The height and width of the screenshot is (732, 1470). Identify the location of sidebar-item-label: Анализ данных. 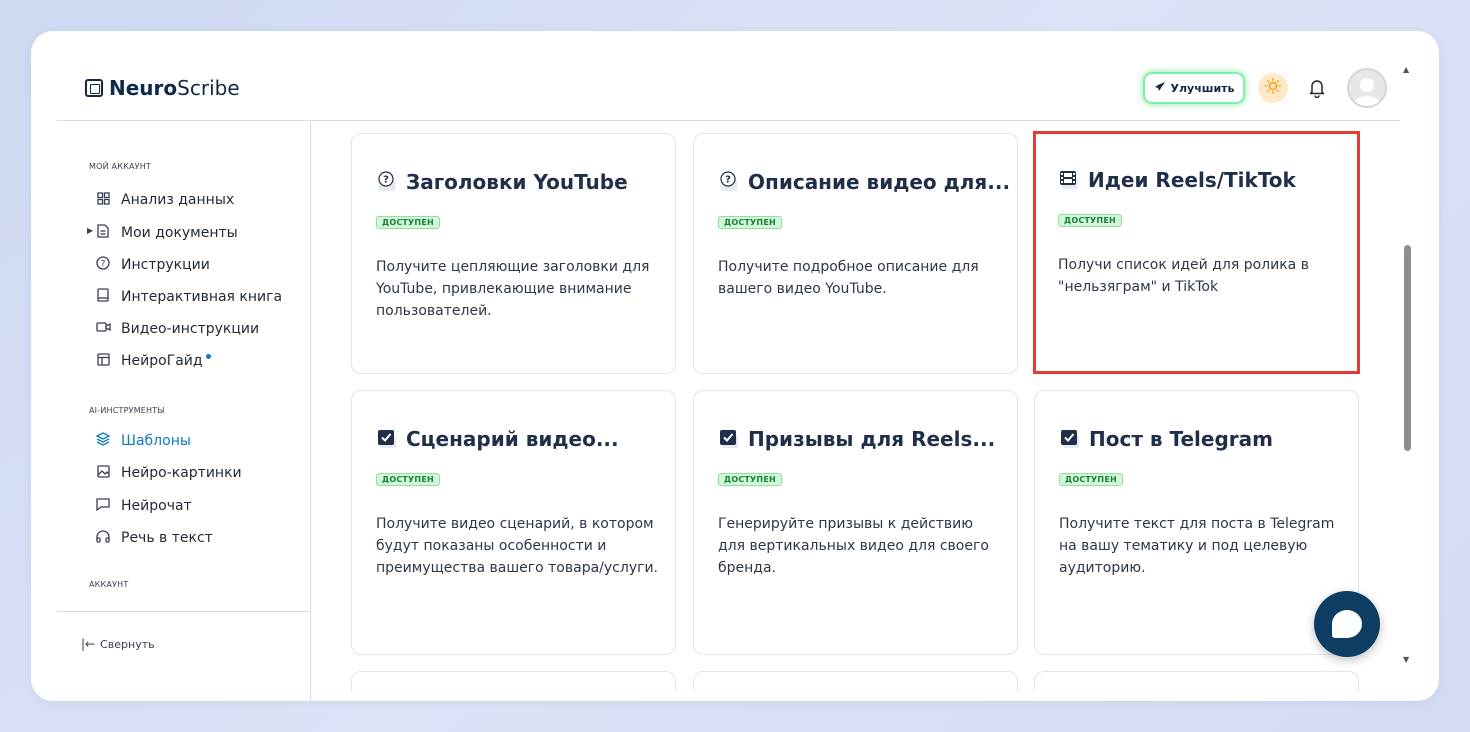
(178, 200).